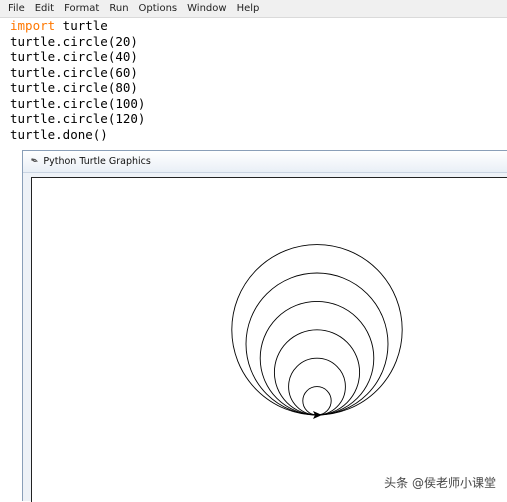 The width and height of the screenshot is (507, 502). I want to click on menu-file: File, so click(15, 8).